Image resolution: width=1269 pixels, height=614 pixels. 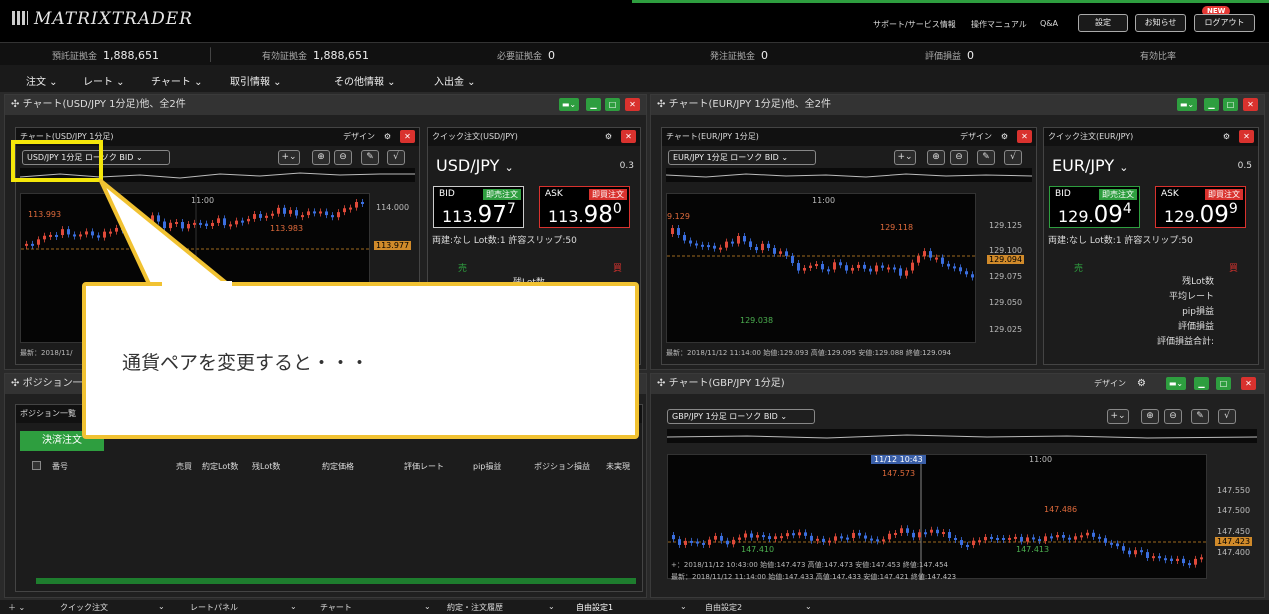 What do you see at coordinates (75, 57) in the screenshot?
I see `account-label: 預託証拠金` at bounding box center [75, 57].